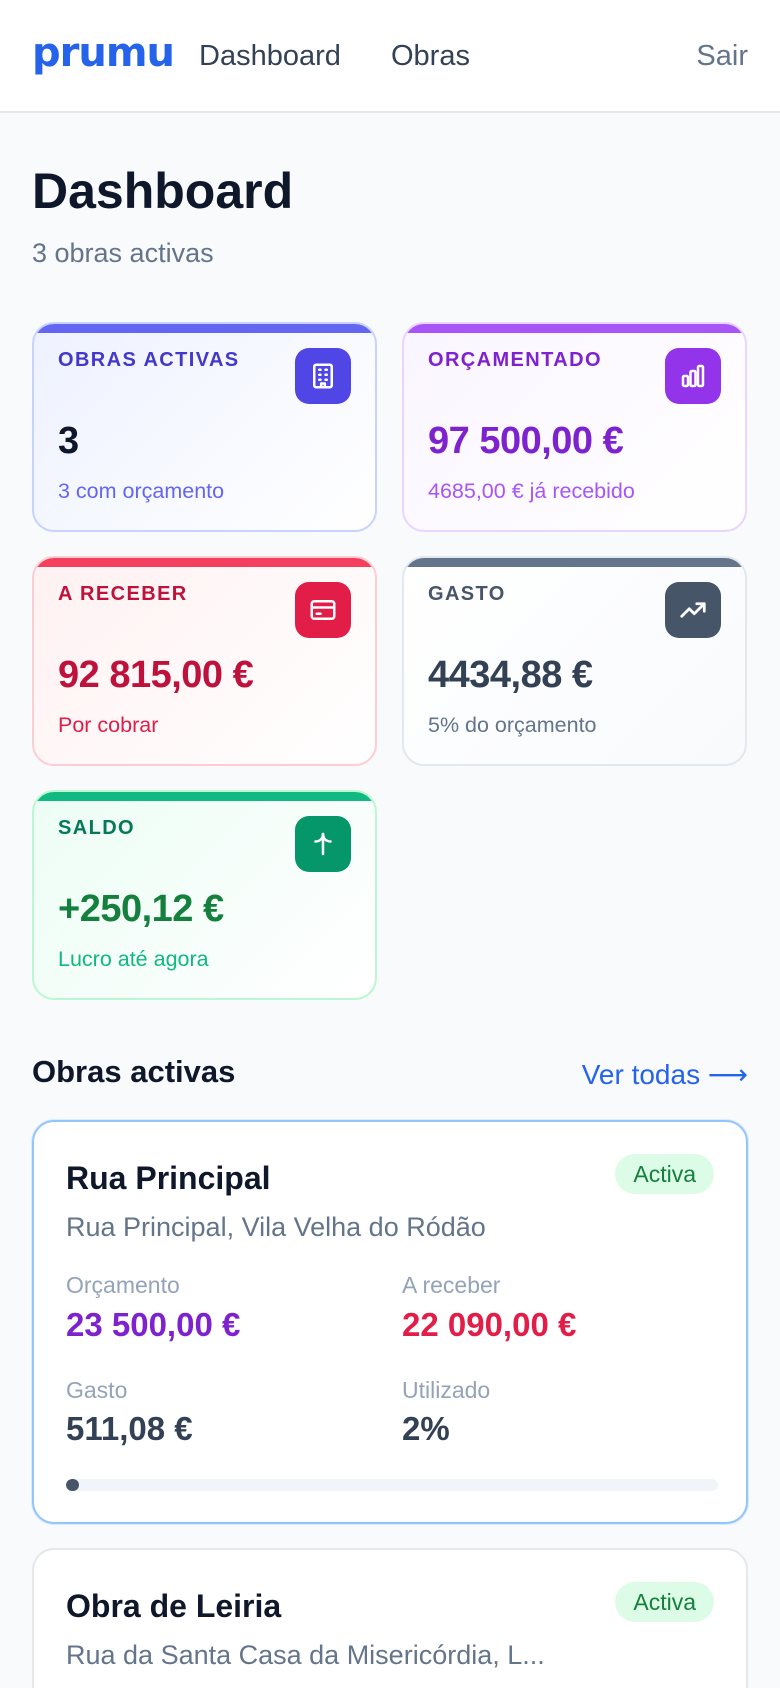  Describe the element at coordinates (156, 675) in the screenshot. I see `stat-value: 92 815,00 €` at that location.